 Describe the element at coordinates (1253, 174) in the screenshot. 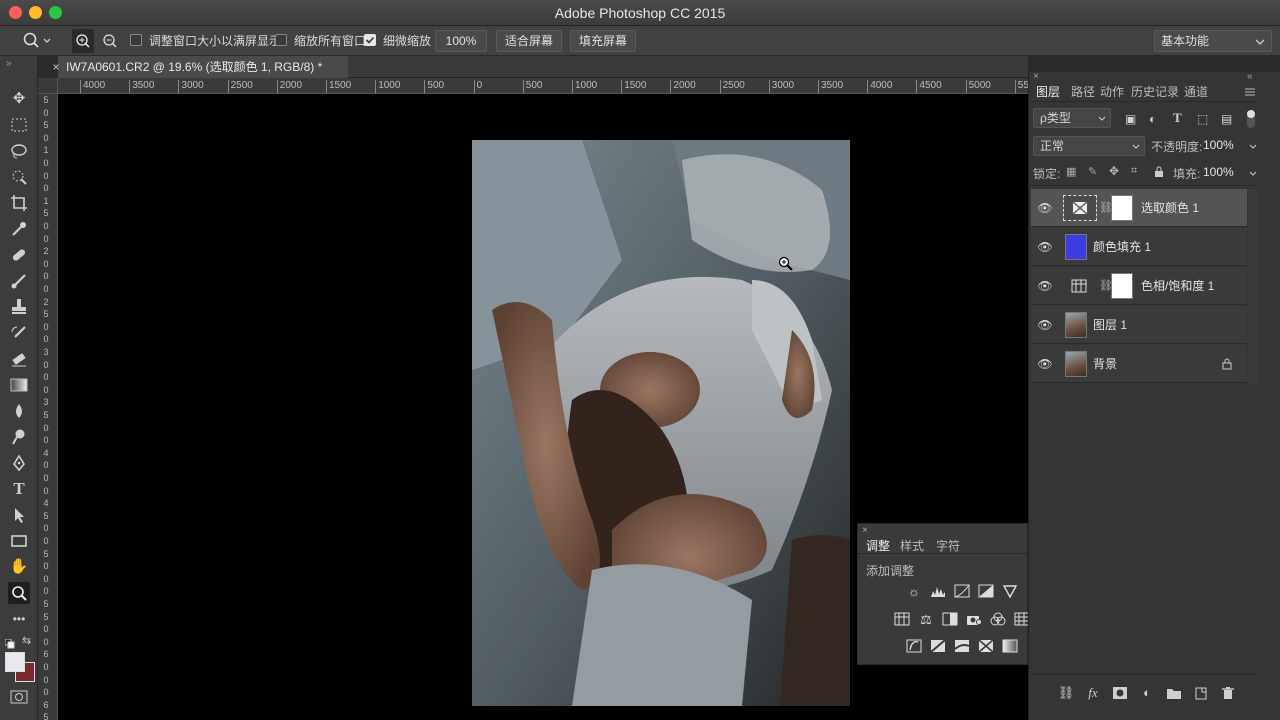

I see `chevron-down-icon` at that location.